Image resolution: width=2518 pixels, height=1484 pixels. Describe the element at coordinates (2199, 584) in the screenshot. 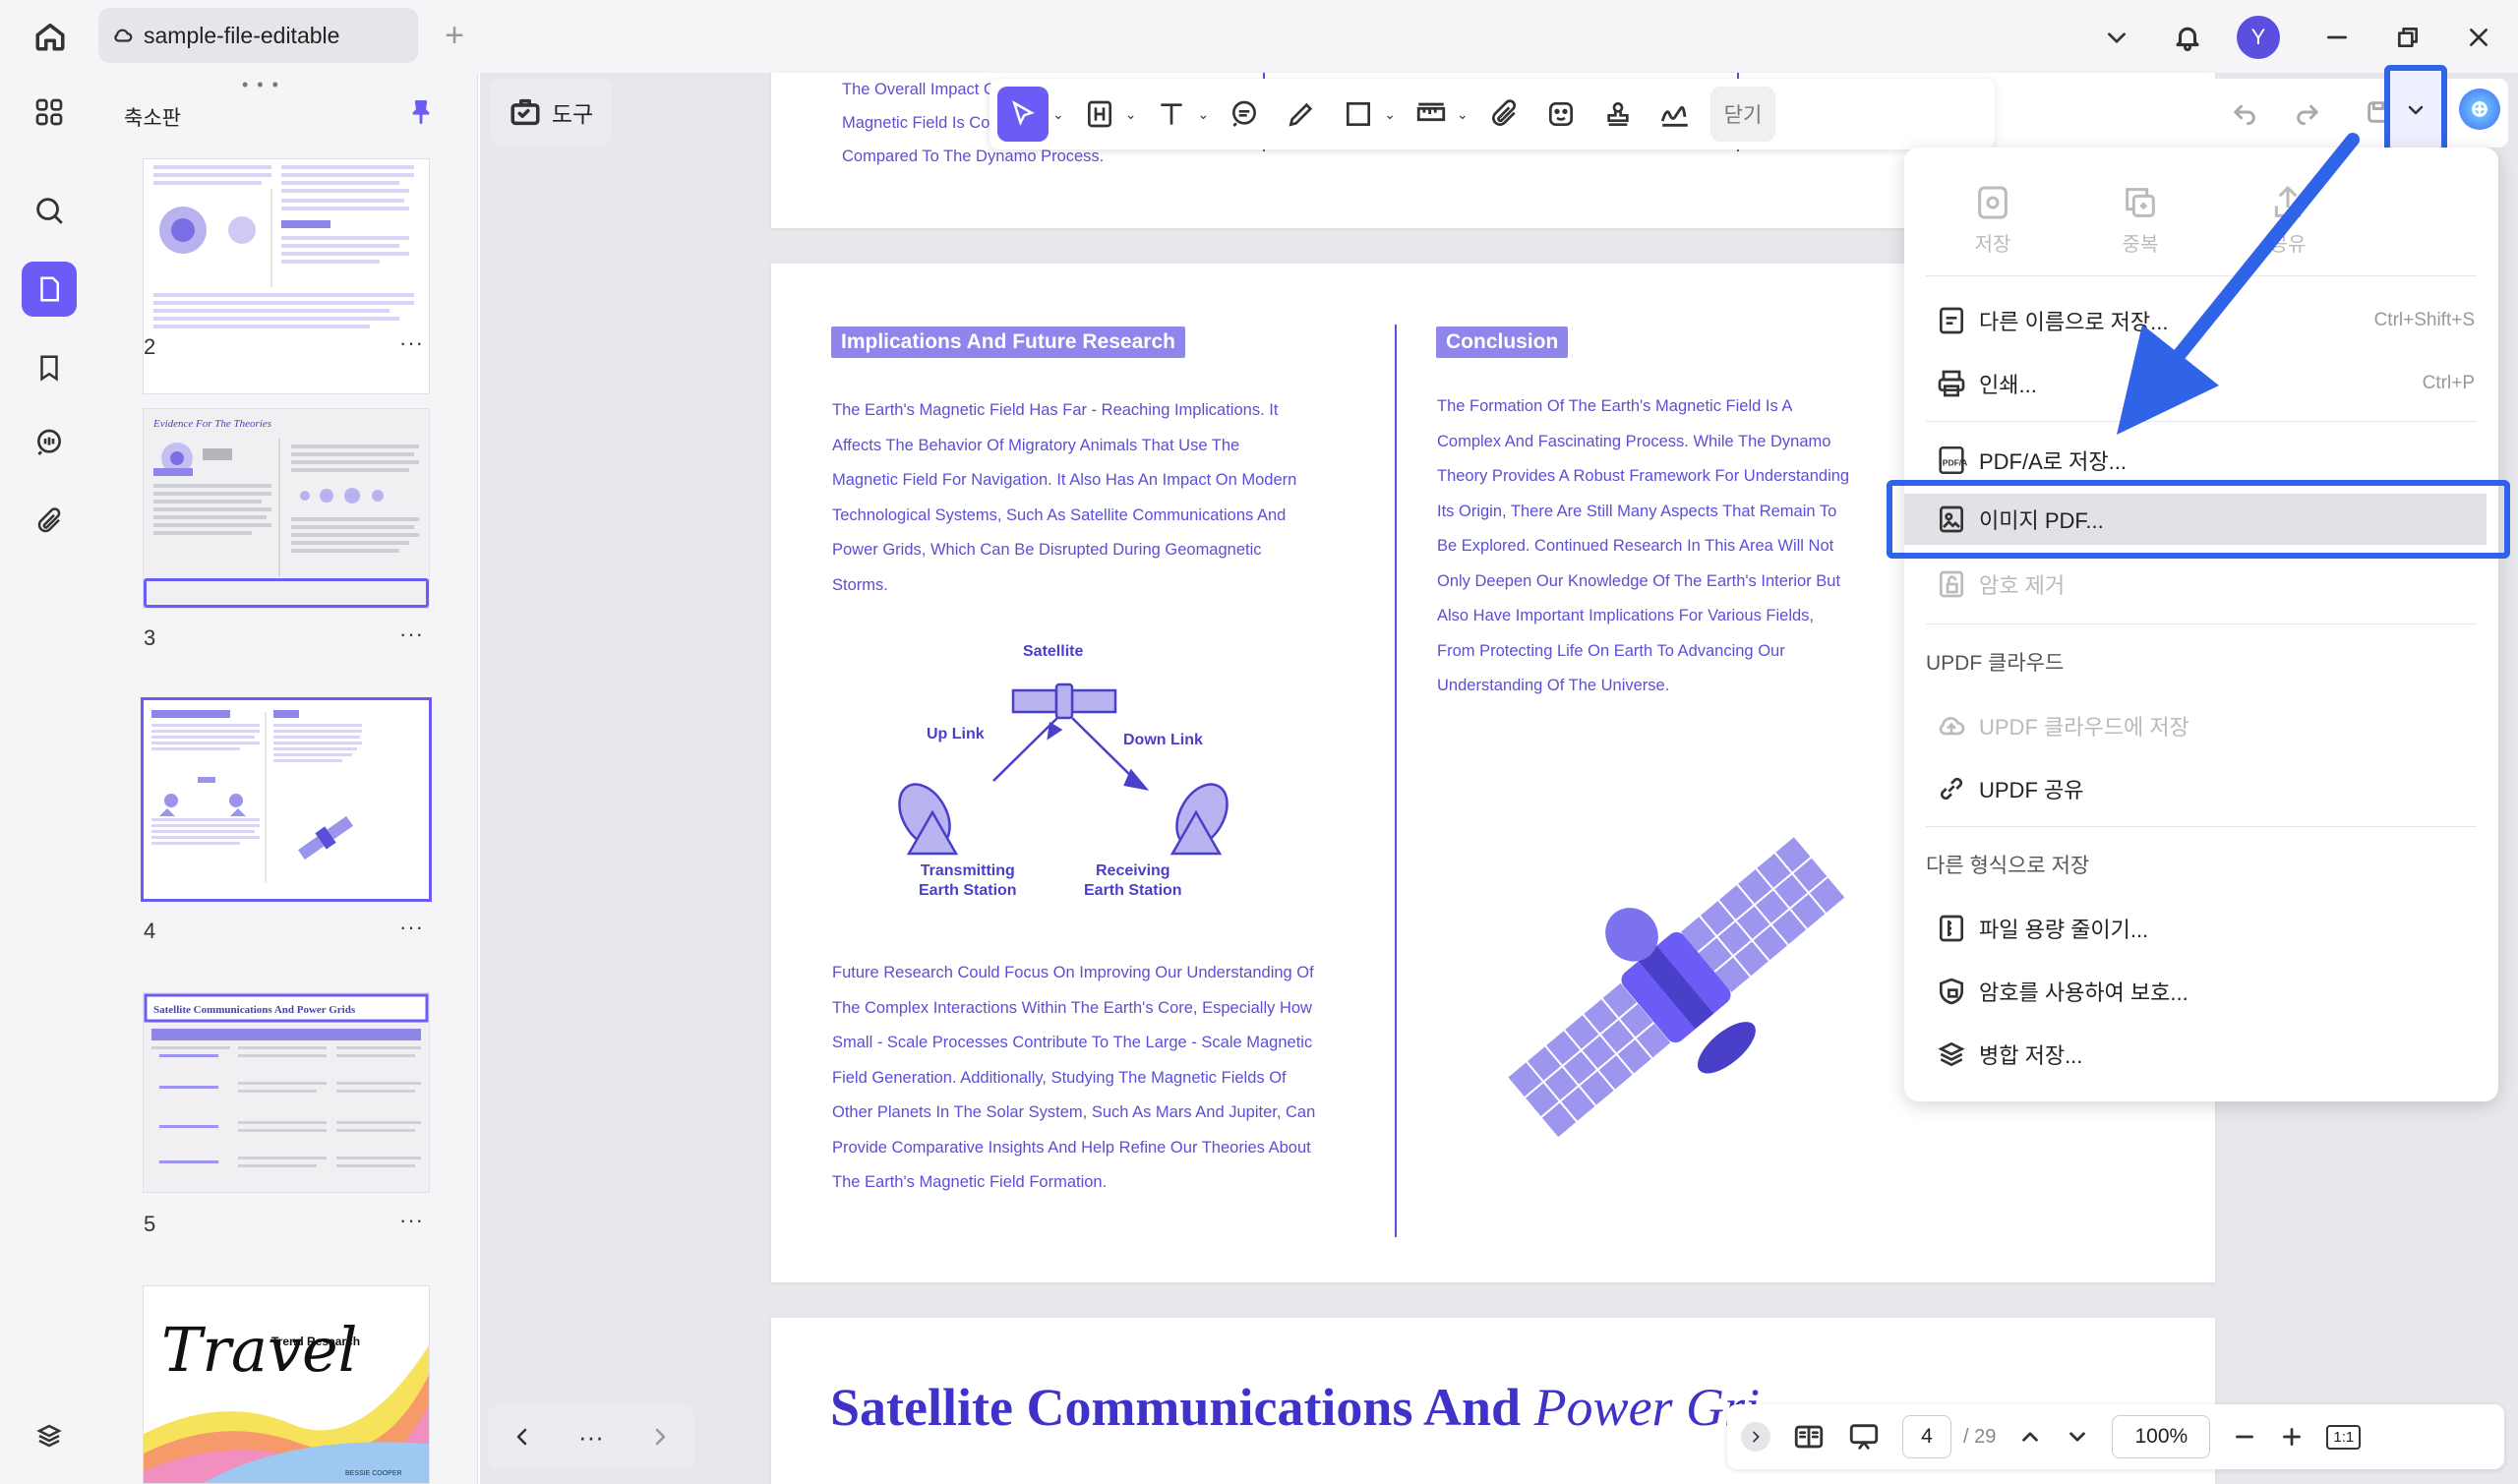

I see `menu-item-remove-password: 암호 제거` at that location.